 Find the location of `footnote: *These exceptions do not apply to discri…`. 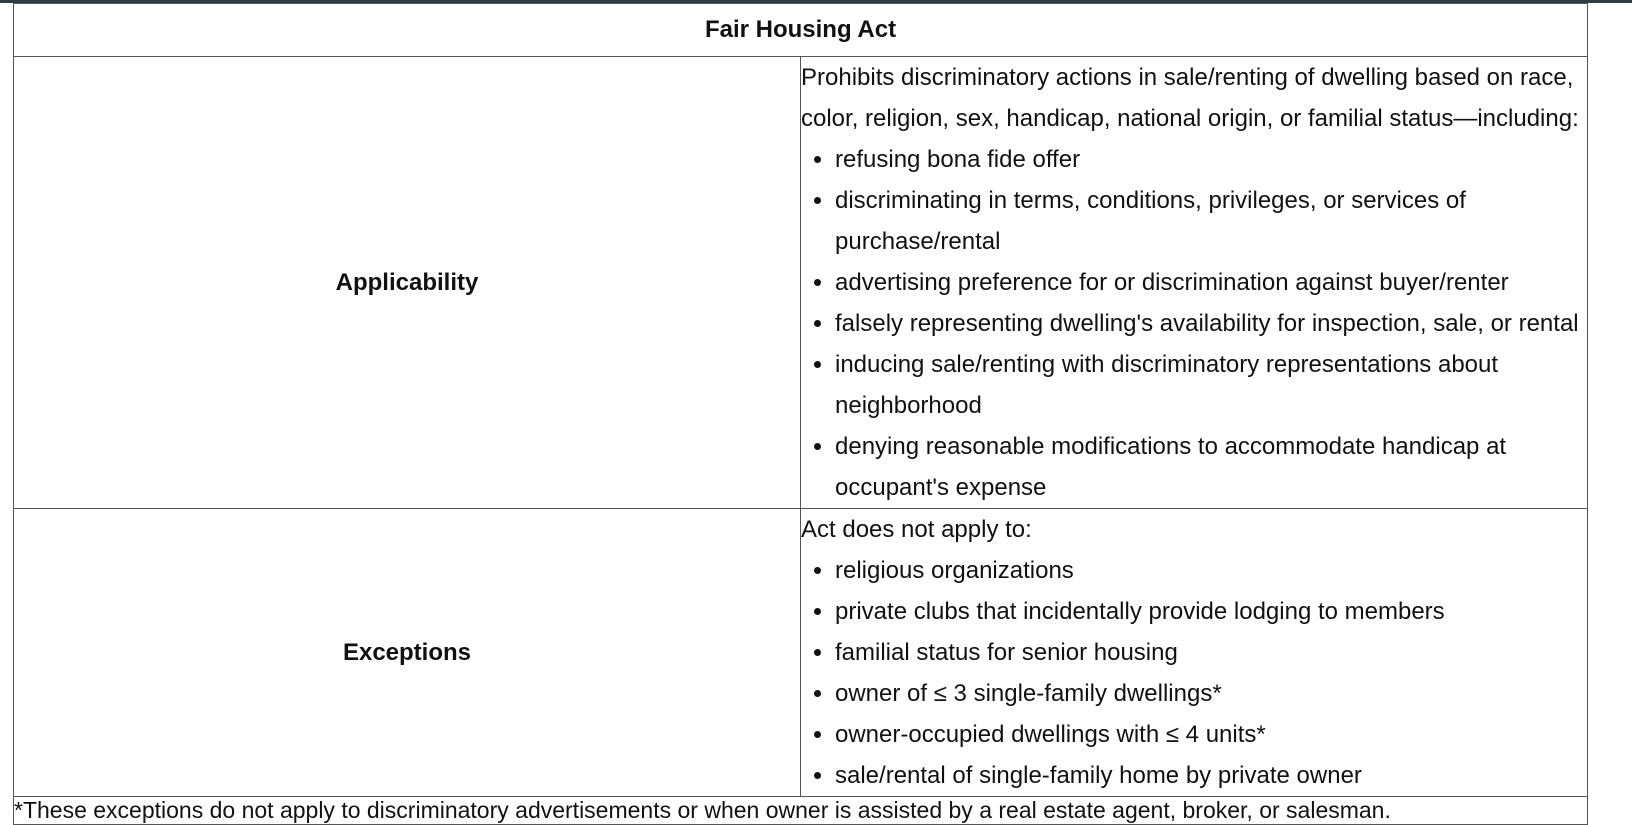

footnote: *These exceptions do not apply to discri… is located at coordinates (800, 810).